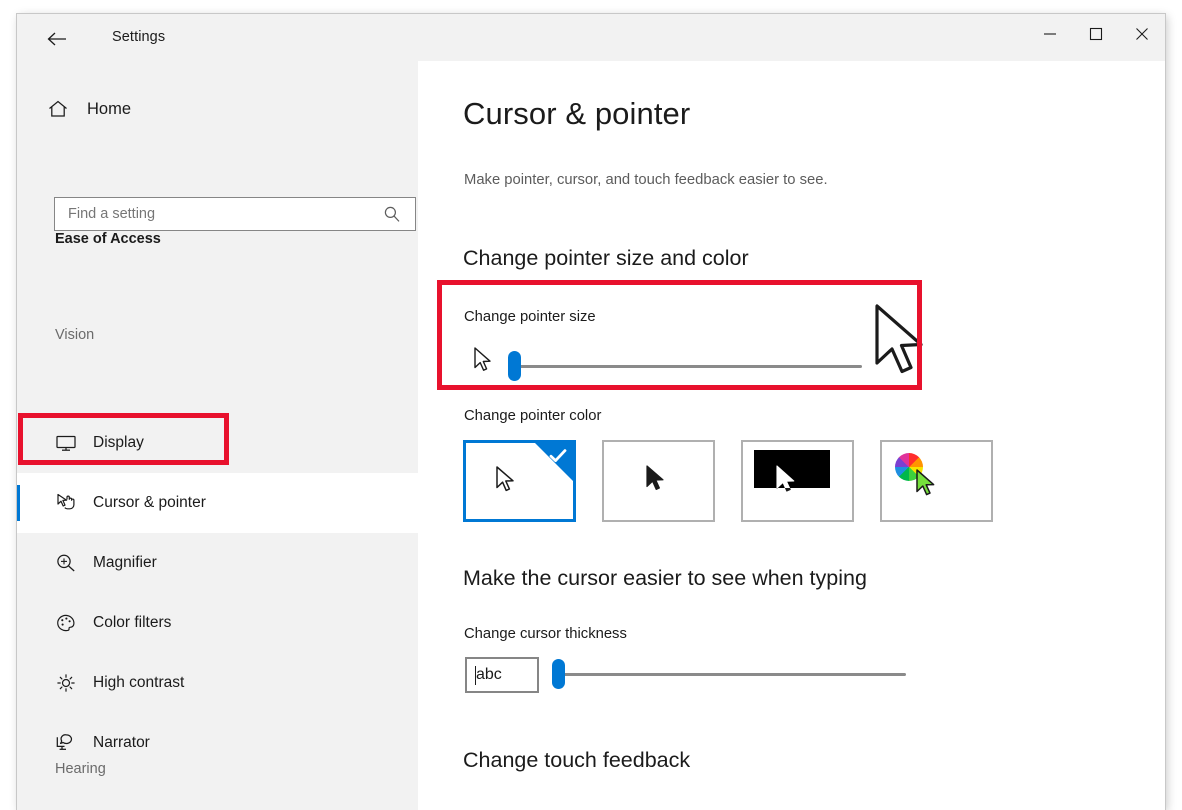 This screenshot has width=1182, height=810. Describe the element at coordinates (558, 674) in the screenshot. I see `cursor-thickness-slider-thumb` at that location.